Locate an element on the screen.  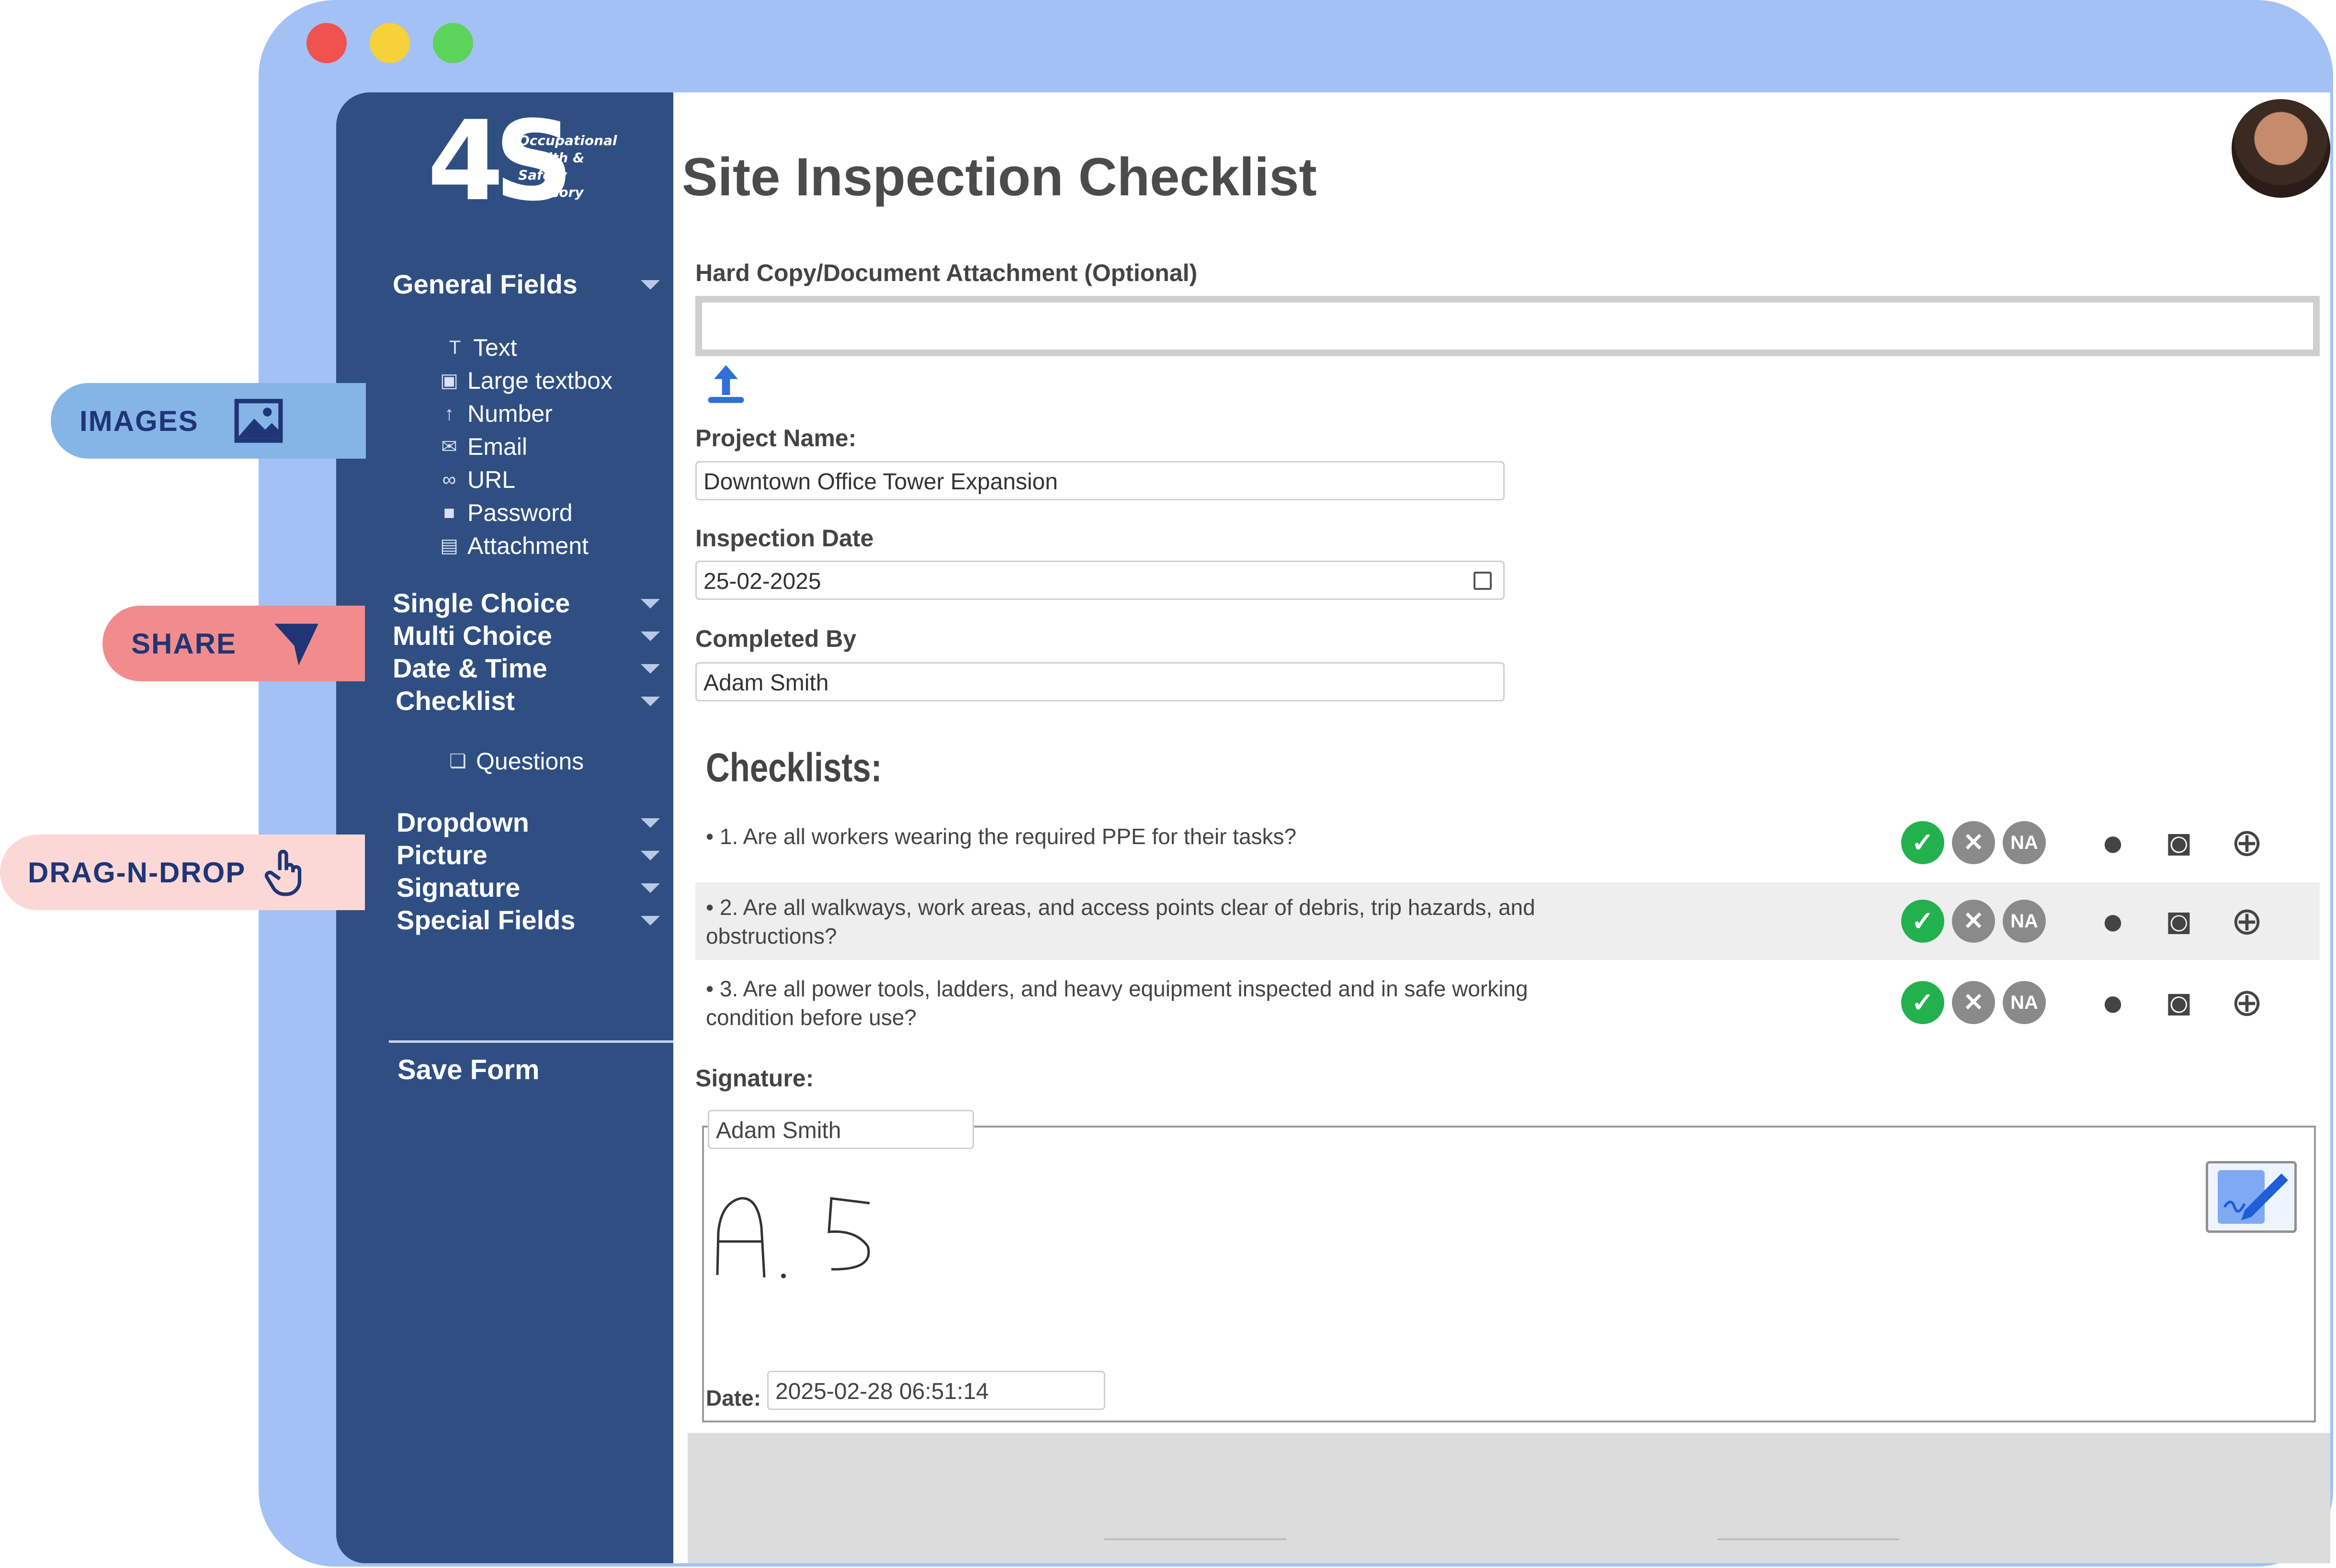
sidebar-item-text: T Text is located at coordinates (480, 347).